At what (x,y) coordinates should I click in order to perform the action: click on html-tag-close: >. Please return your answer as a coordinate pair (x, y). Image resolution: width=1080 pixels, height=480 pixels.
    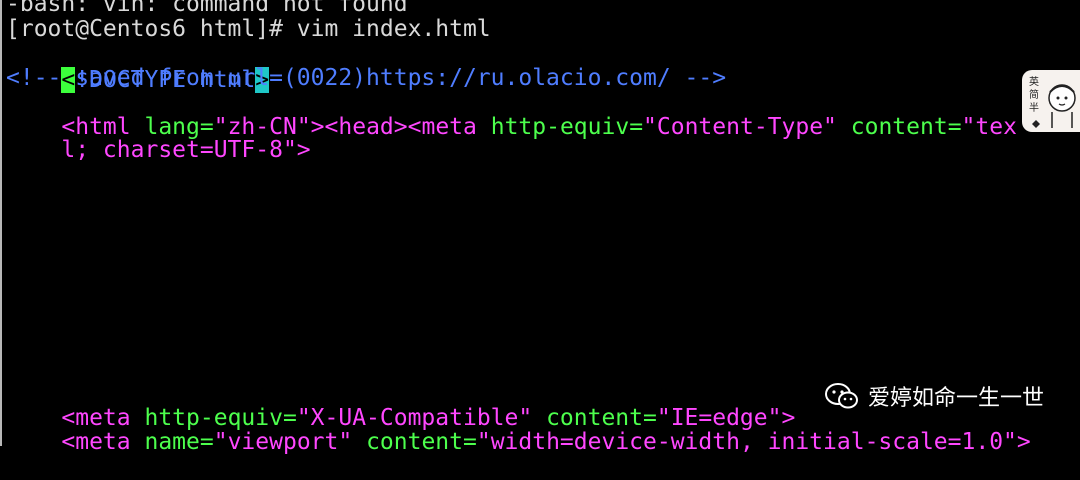
    Looking at the image, I should click on (317, 127).